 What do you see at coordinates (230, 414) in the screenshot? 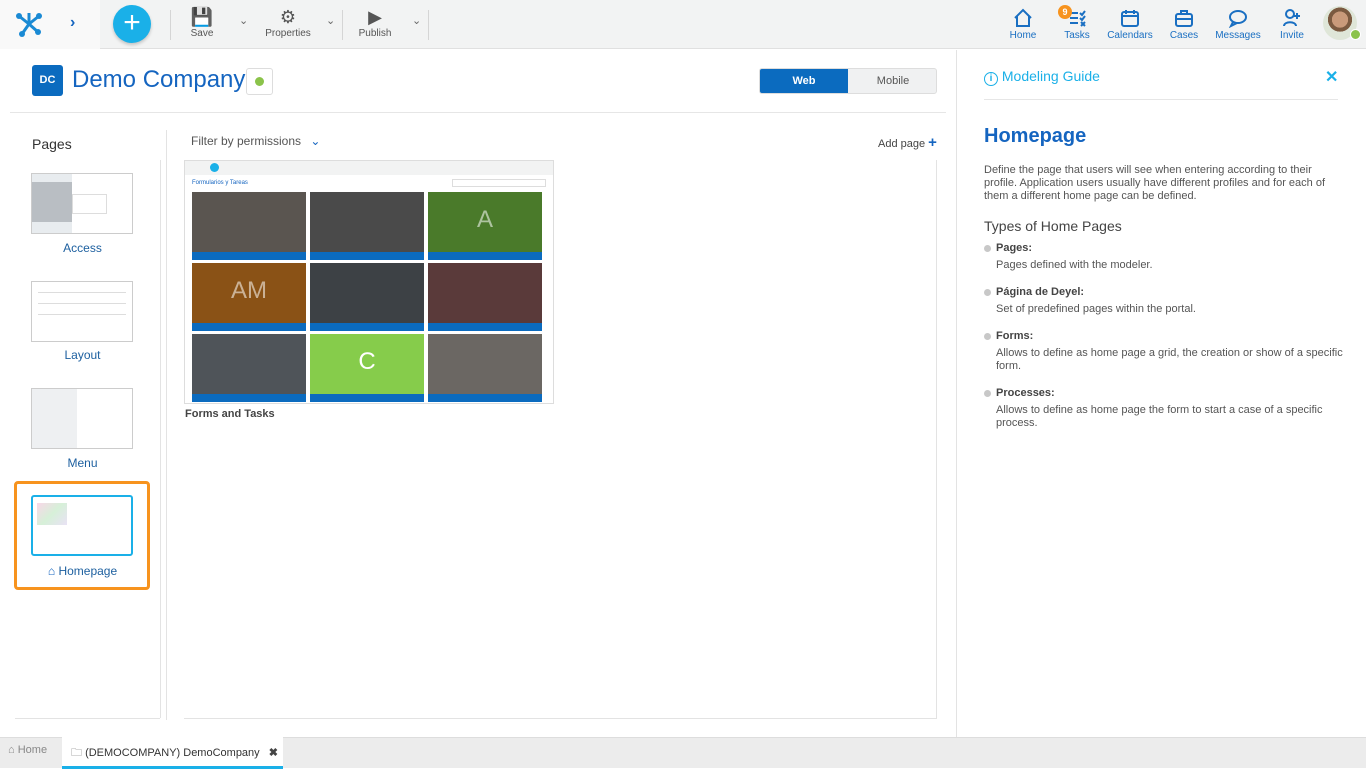
I see `preview-caption: Forms and Tasks` at bounding box center [230, 414].